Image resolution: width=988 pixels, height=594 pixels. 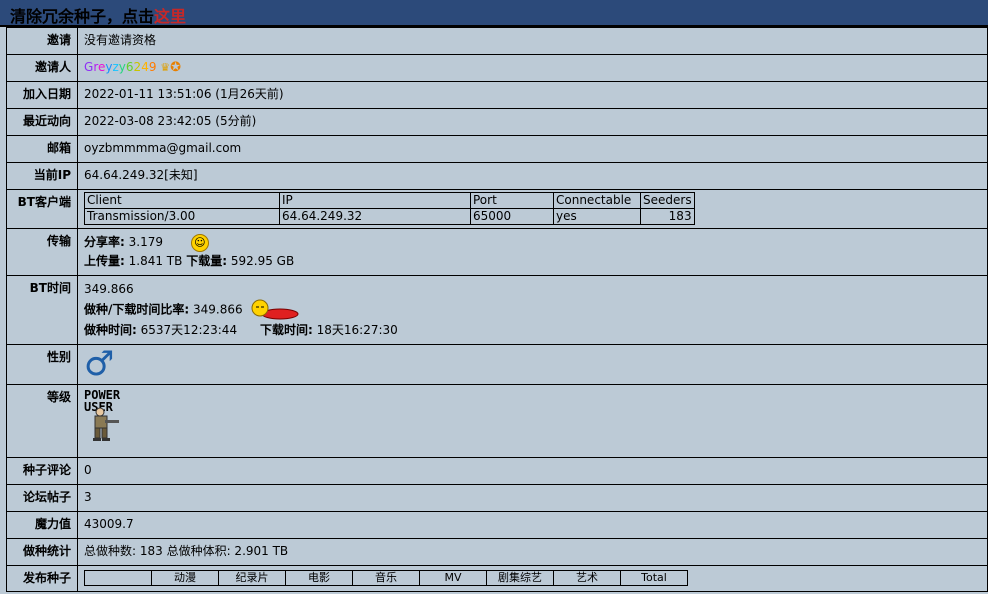 What do you see at coordinates (170, 16) in the screenshot?
I see `banner-link: 这里` at bounding box center [170, 16].